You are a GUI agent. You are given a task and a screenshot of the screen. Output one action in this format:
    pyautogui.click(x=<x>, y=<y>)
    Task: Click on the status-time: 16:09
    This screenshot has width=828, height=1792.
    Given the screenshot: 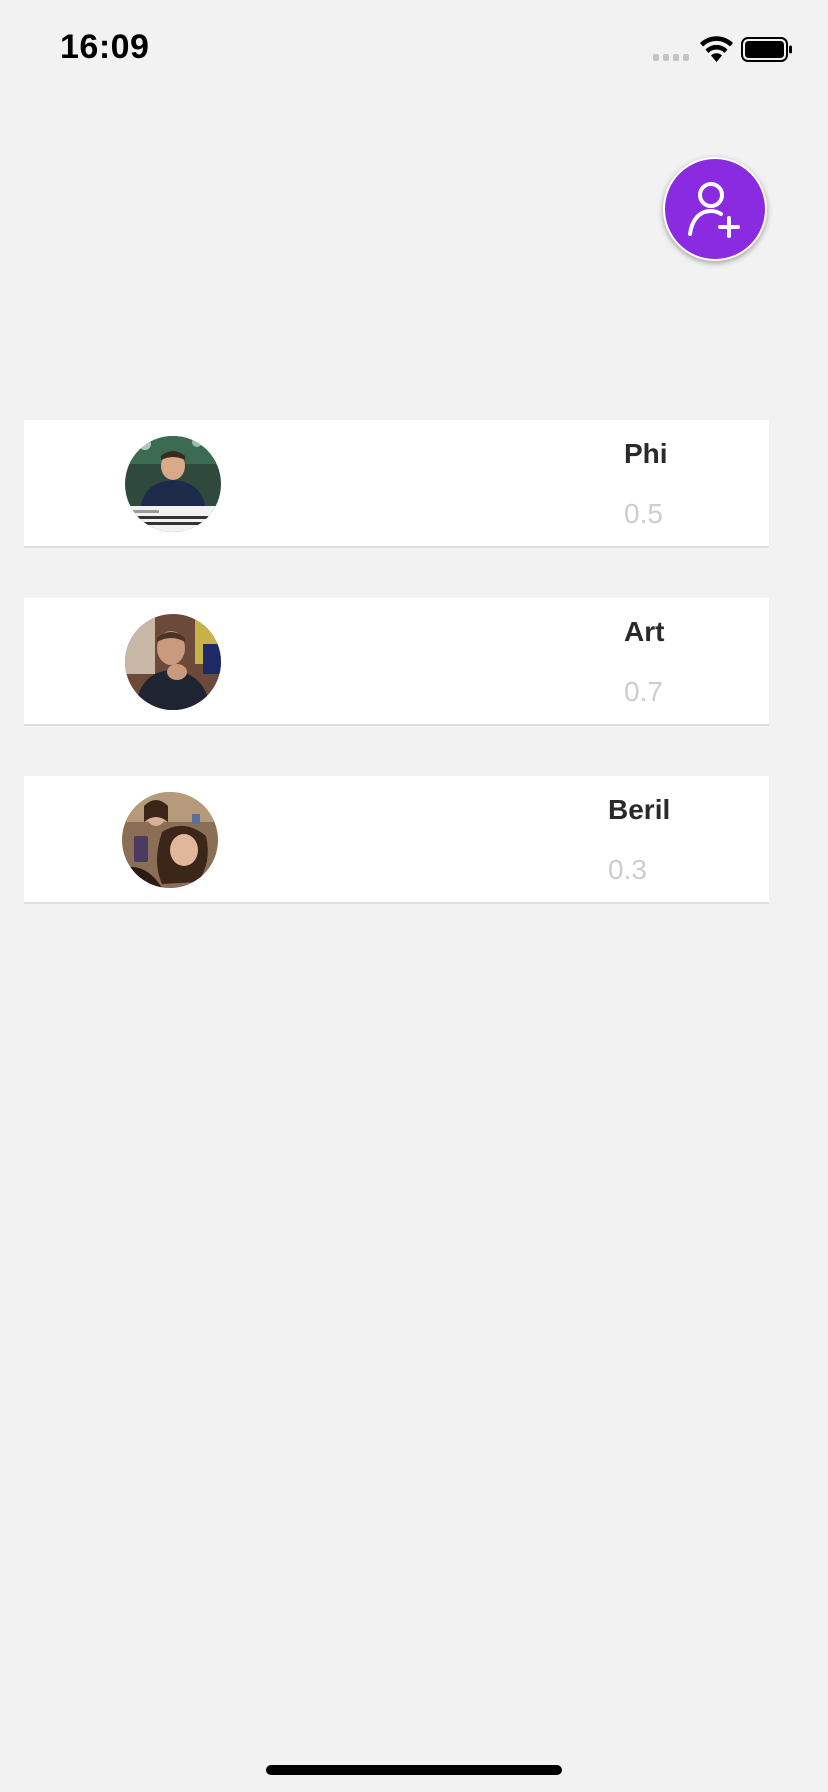 What is the action you would take?
    pyautogui.click(x=105, y=47)
    